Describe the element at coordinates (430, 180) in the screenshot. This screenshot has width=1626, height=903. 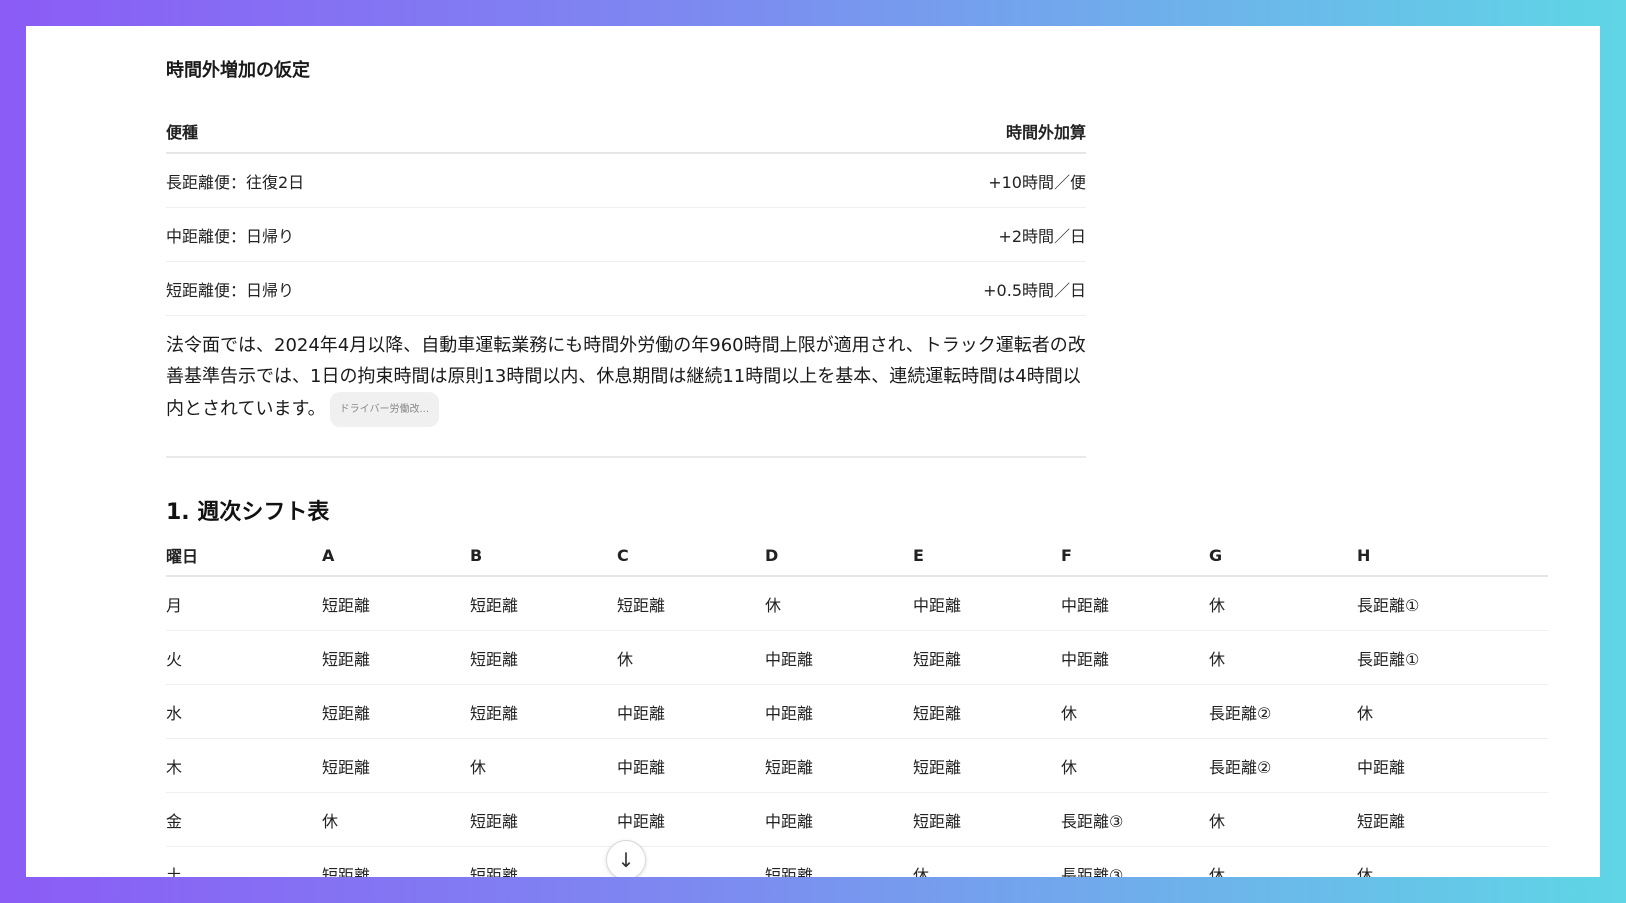
I see `table-cell: 長距離便：往復2日` at that location.